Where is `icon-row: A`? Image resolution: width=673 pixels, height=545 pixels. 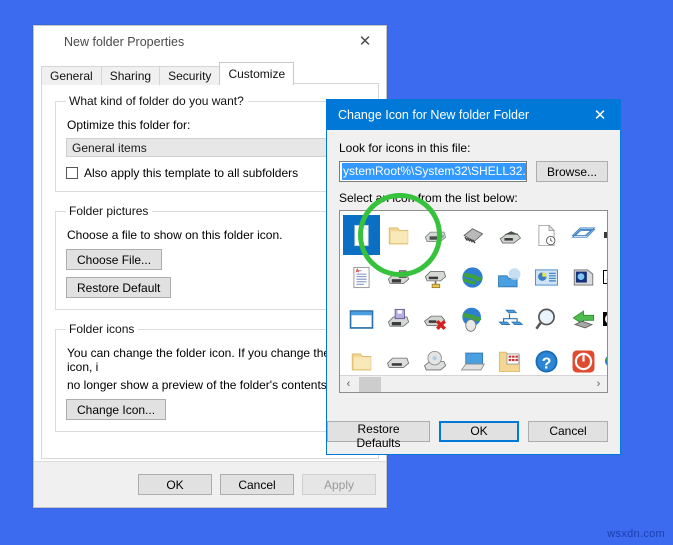
icon-row: A is located at coordinates (475, 277).